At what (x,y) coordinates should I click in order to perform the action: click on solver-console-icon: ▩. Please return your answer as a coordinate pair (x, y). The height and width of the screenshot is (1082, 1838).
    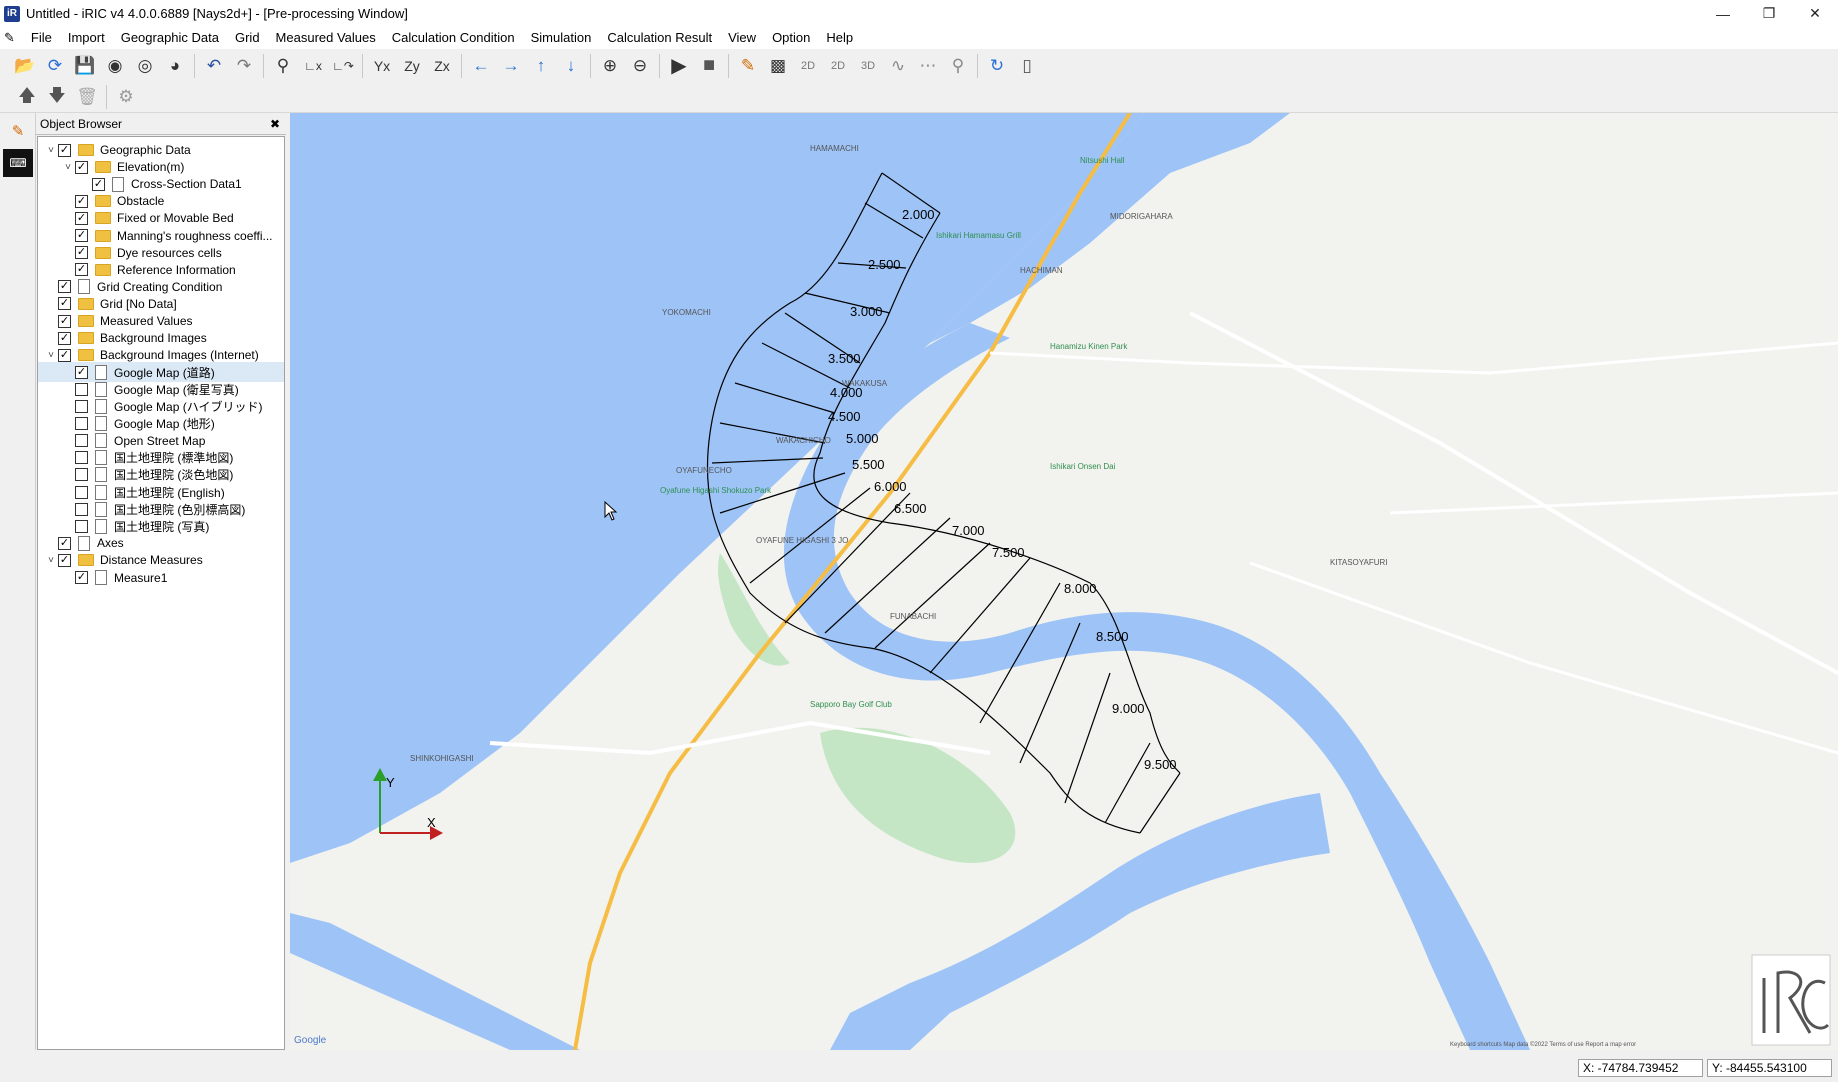
    Looking at the image, I should click on (778, 66).